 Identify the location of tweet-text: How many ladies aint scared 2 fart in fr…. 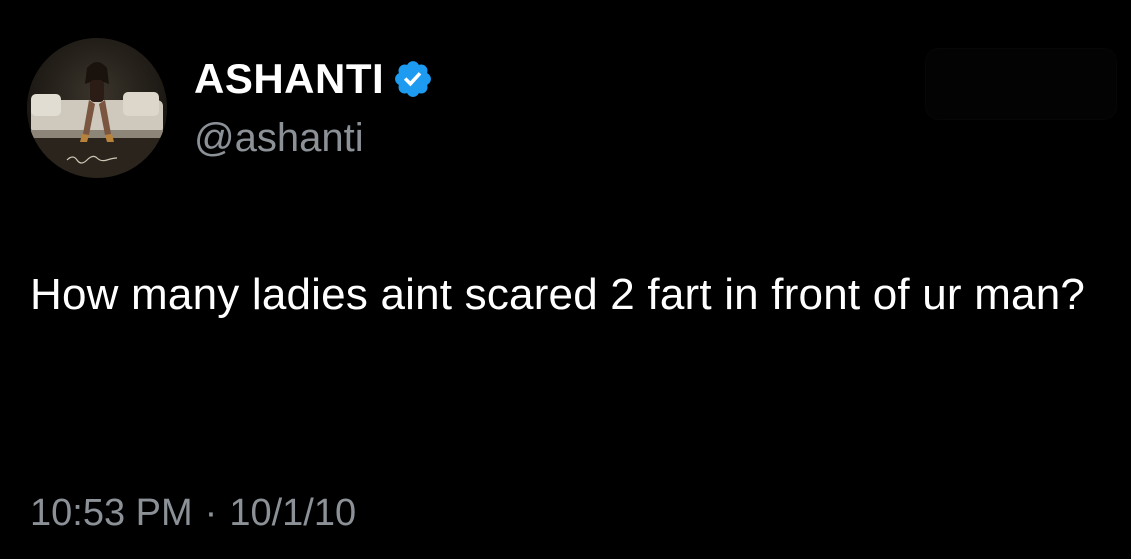
(558, 294).